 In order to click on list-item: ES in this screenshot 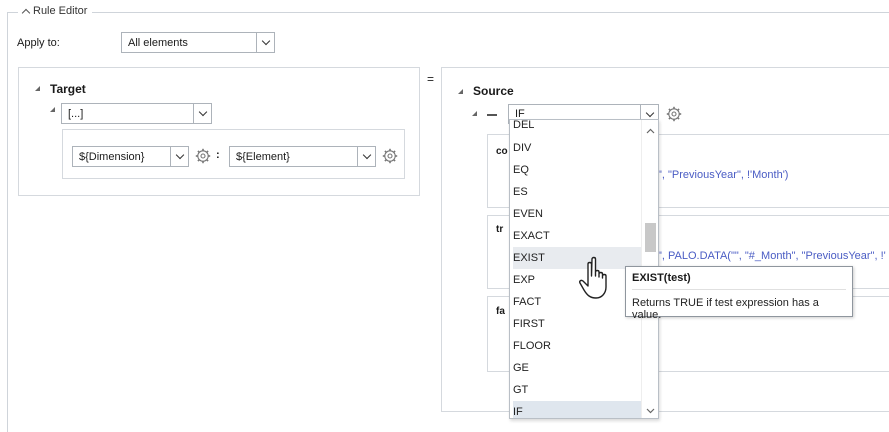, I will do `click(577, 192)`.